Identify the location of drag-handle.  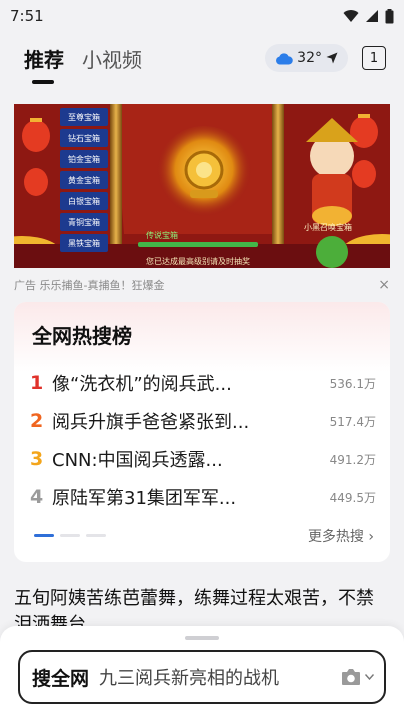
(202, 638).